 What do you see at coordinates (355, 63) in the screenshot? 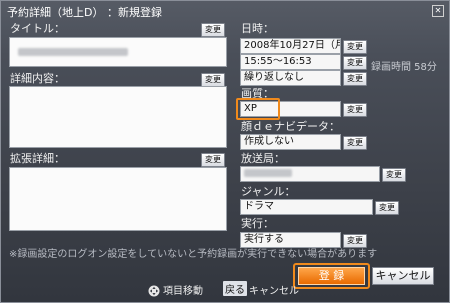
I see `time-change-button: 変更` at bounding box center [355, 63].